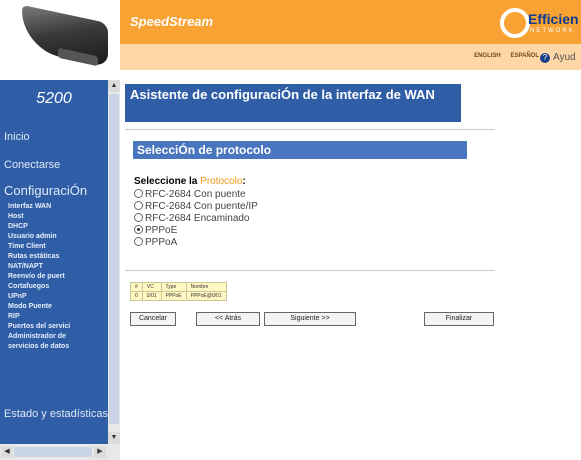 The height and width of the screenshot is (460, 581). I want to click on scroll-up-icon: ▲, so click(114, 86).